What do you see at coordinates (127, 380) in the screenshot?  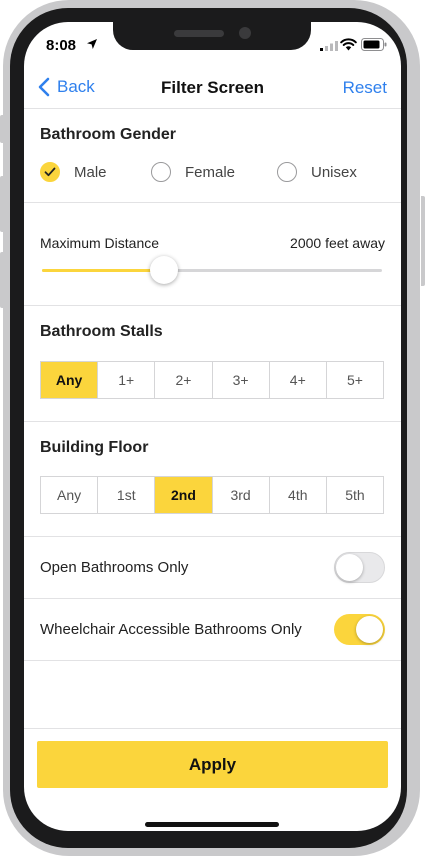 I see `stalls-option: 1+` at bounding box center [127, 380].